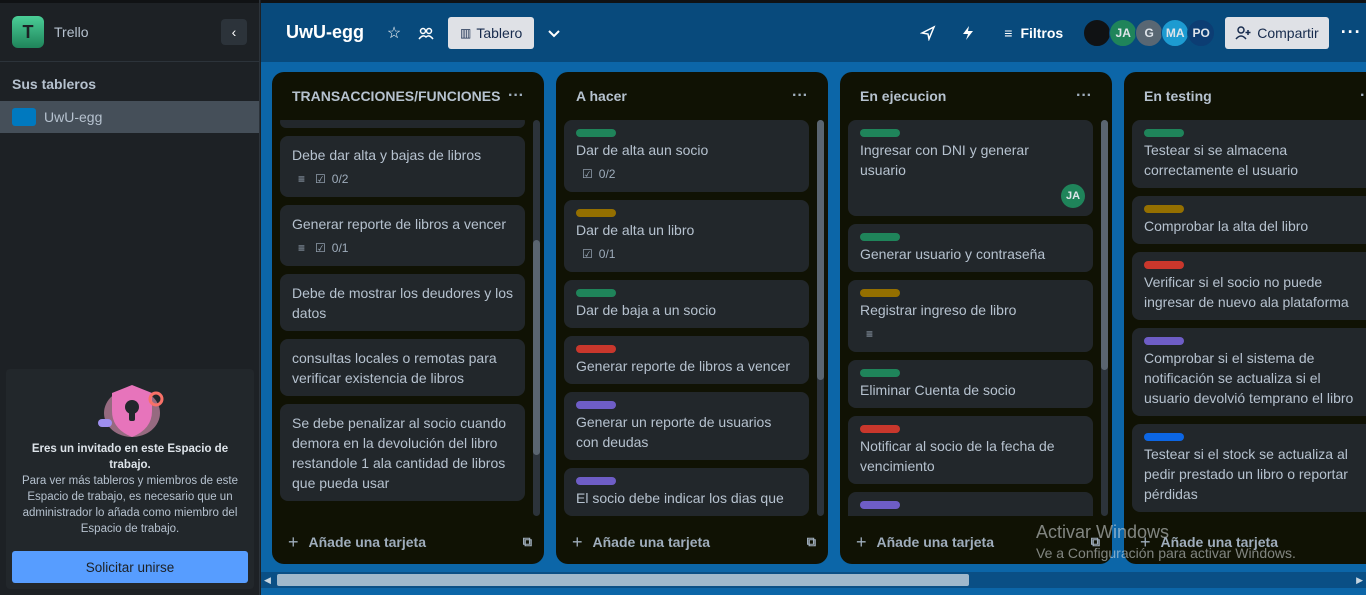 This screenshot has width=1366, height=595. I want to click on avatar: G, so click(1149, 32).